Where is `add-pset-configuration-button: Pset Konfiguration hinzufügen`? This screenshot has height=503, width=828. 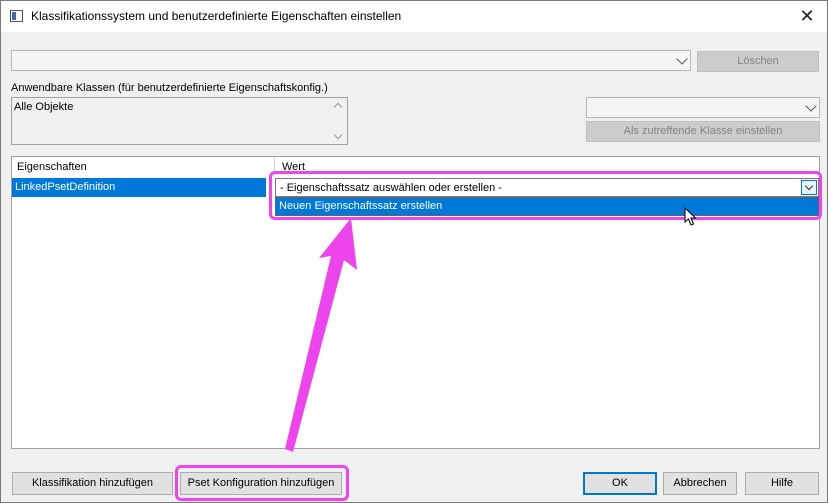 add-pset-configuration-button: Pset Konfiguration hinzufügen is located at coordinates (261, 483).